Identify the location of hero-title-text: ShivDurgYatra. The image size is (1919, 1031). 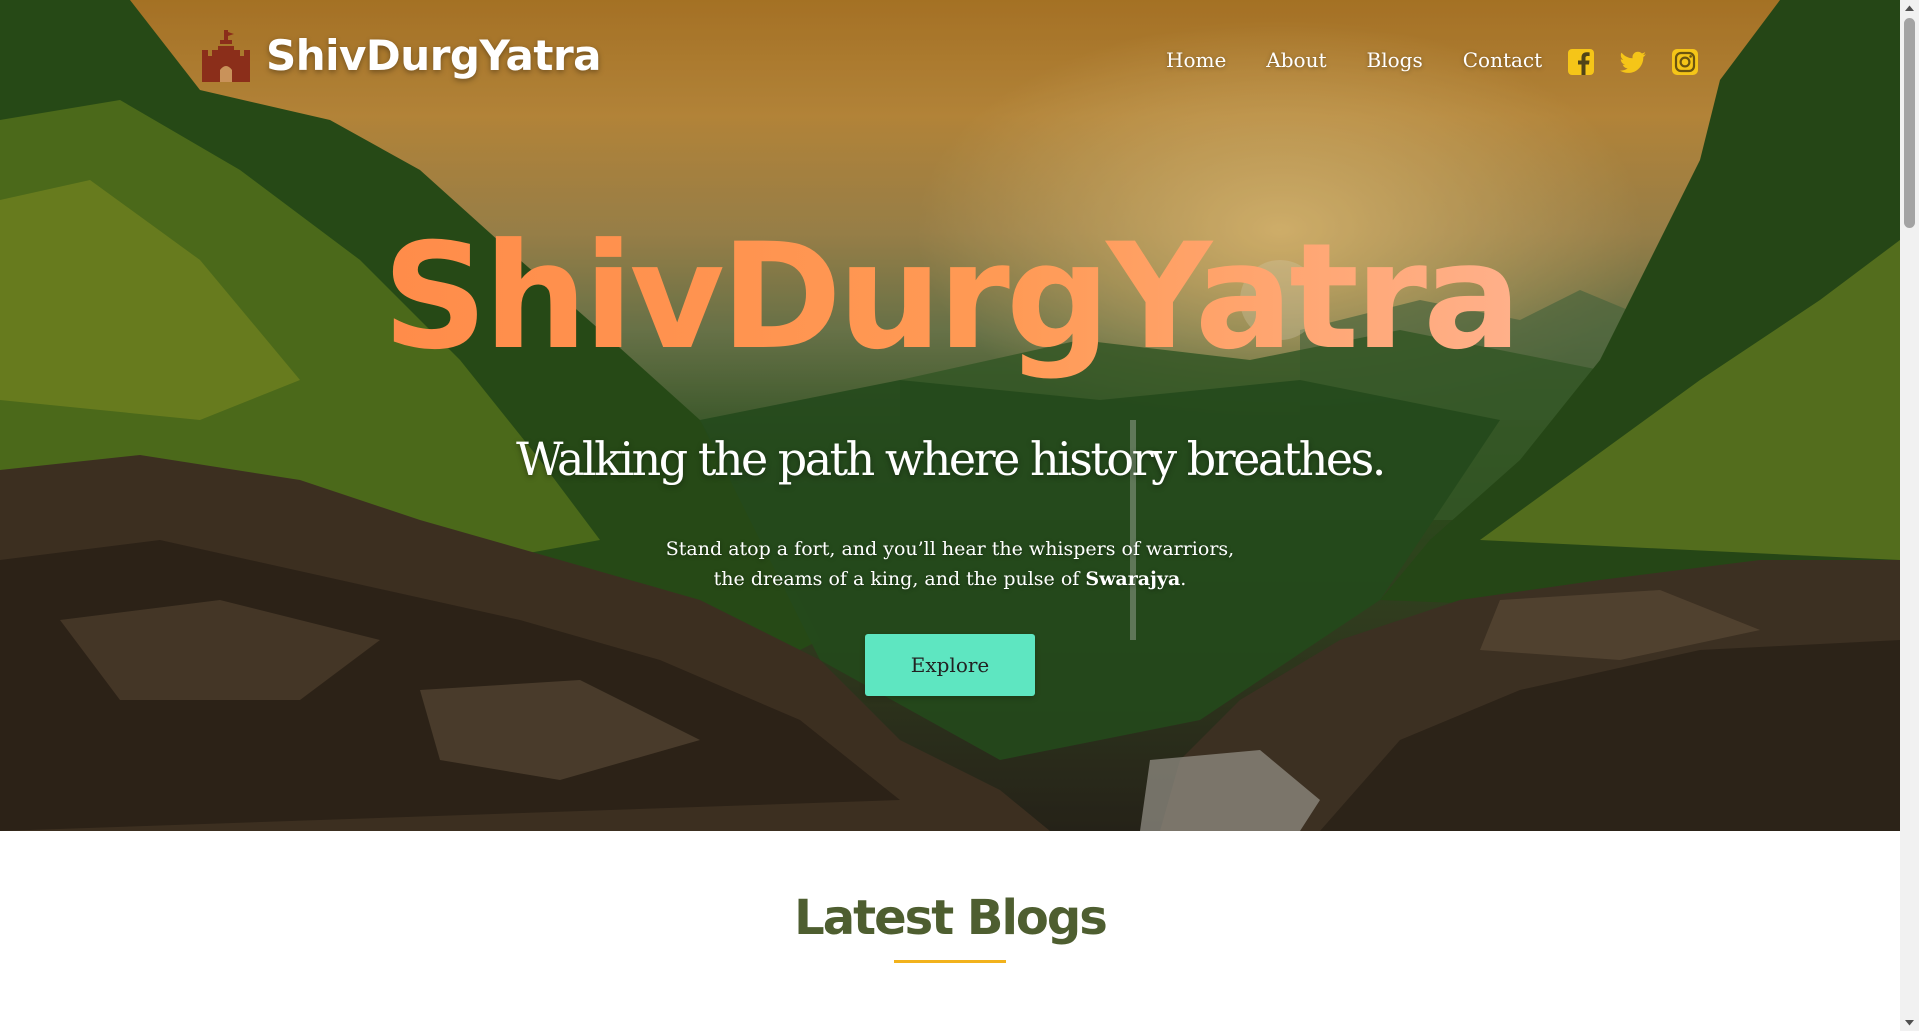
(951, 297).